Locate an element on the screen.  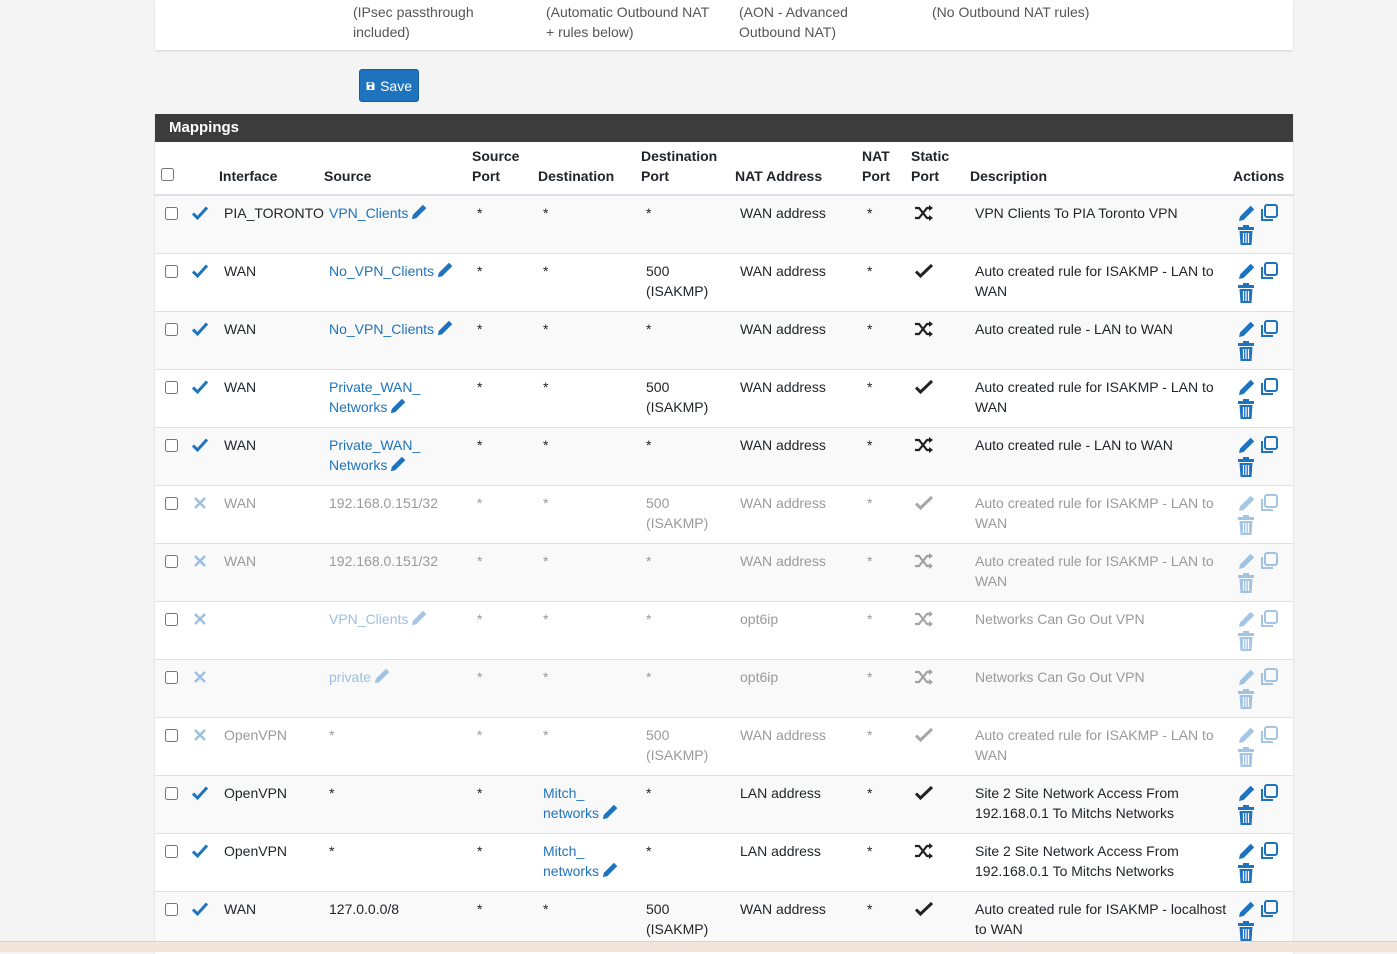
save-button: Save is located at coordinates (389, 85).